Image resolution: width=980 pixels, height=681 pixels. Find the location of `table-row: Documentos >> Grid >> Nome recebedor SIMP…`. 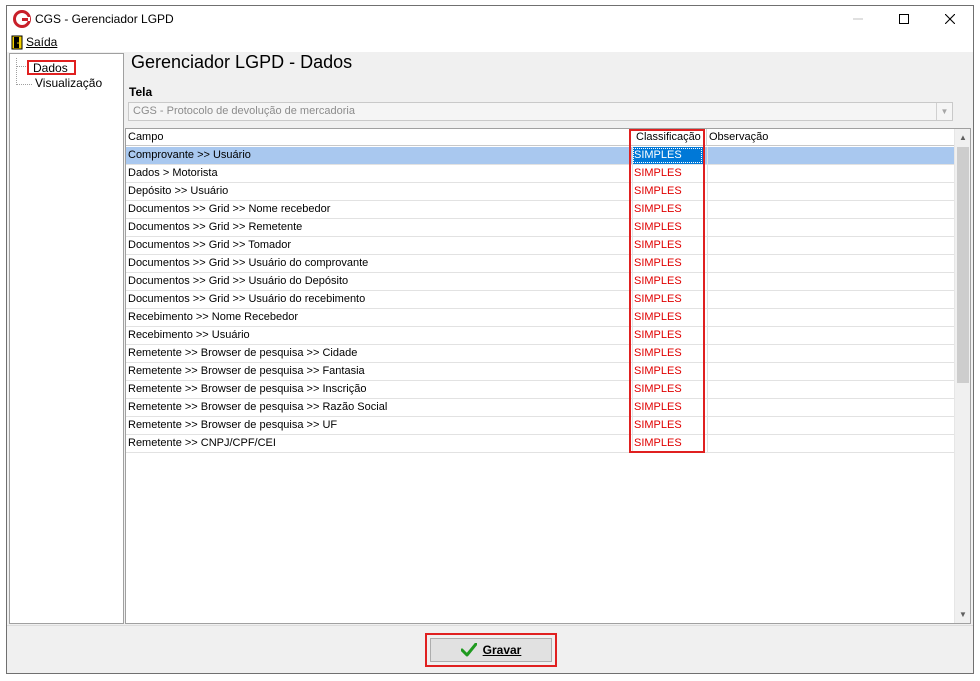

table-row: Documentos >> Grid >> Nome recebedor SIMP… is located at coordinates (540, 210).